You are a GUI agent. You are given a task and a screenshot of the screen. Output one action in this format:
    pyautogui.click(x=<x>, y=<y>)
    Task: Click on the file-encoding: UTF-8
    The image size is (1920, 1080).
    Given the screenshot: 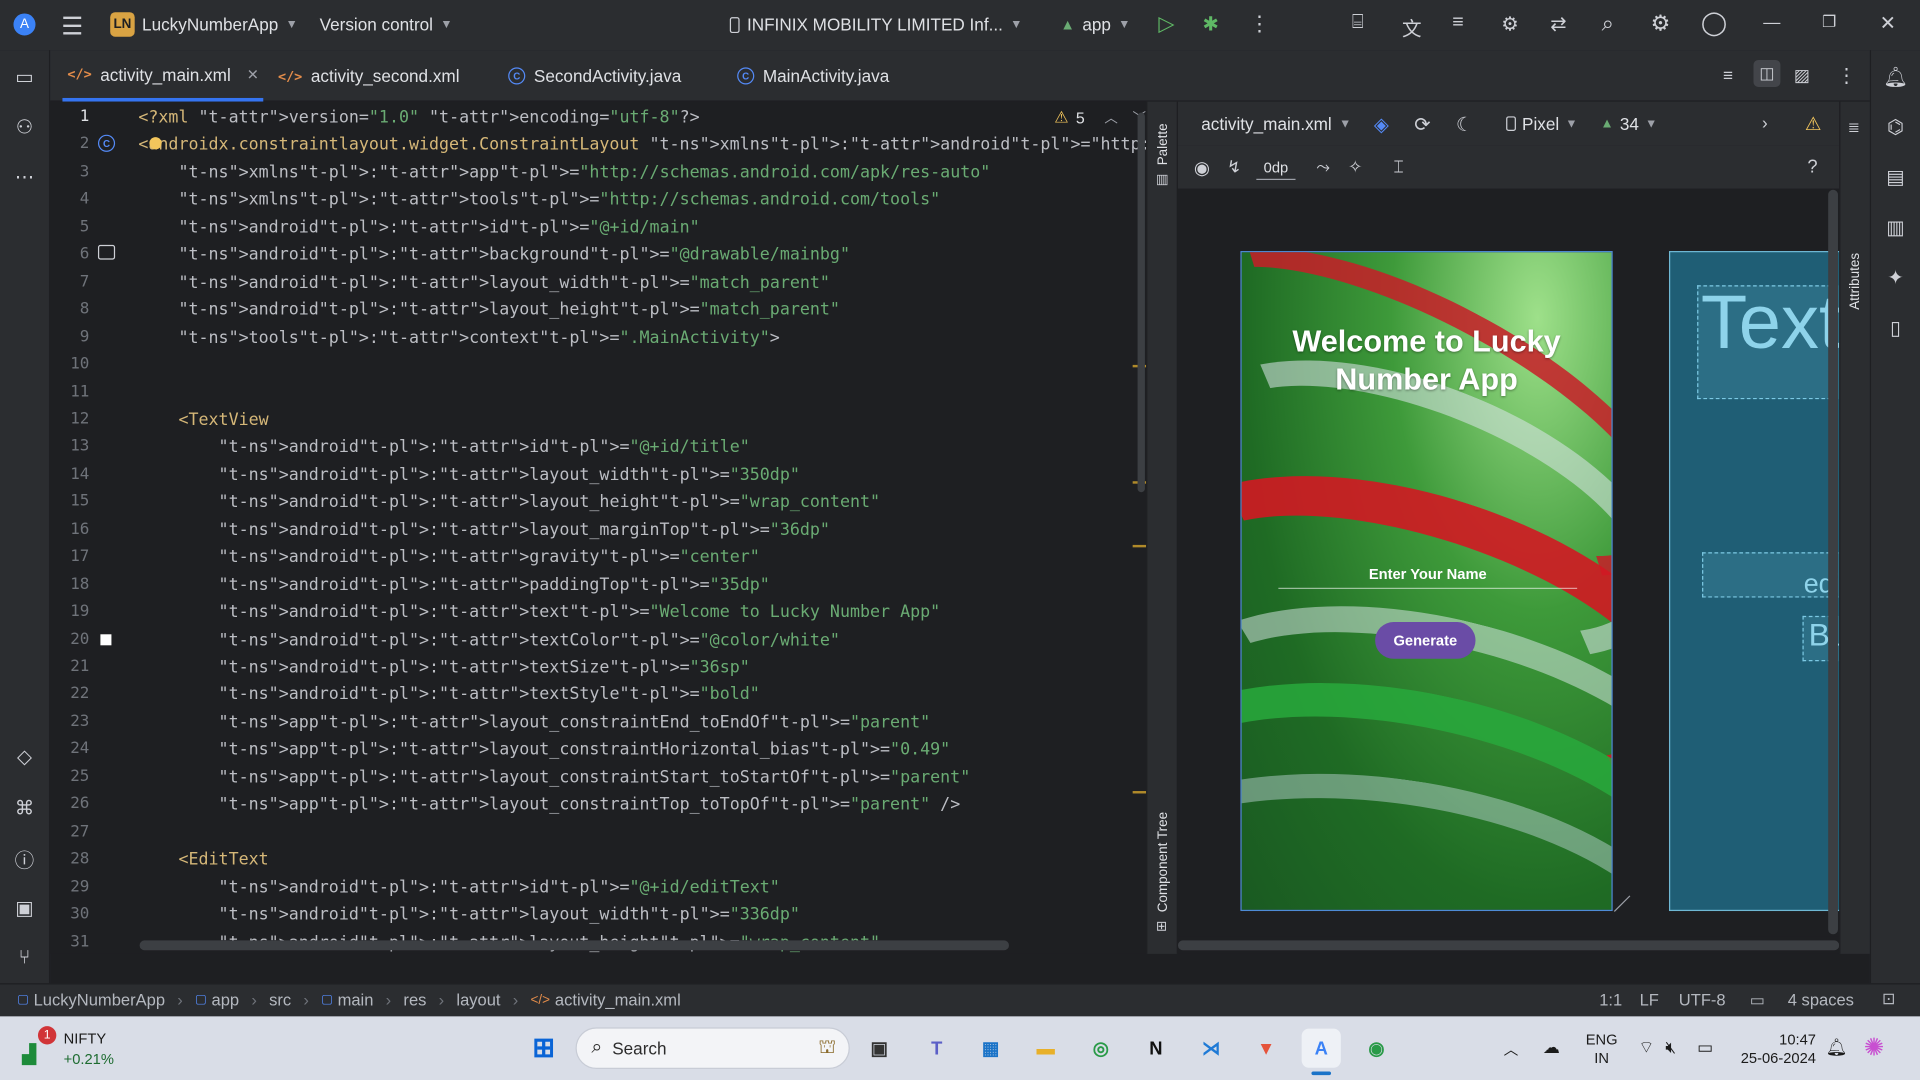 What is the action you would take?
    pyautogui.click(x=1702, y=1000)
    